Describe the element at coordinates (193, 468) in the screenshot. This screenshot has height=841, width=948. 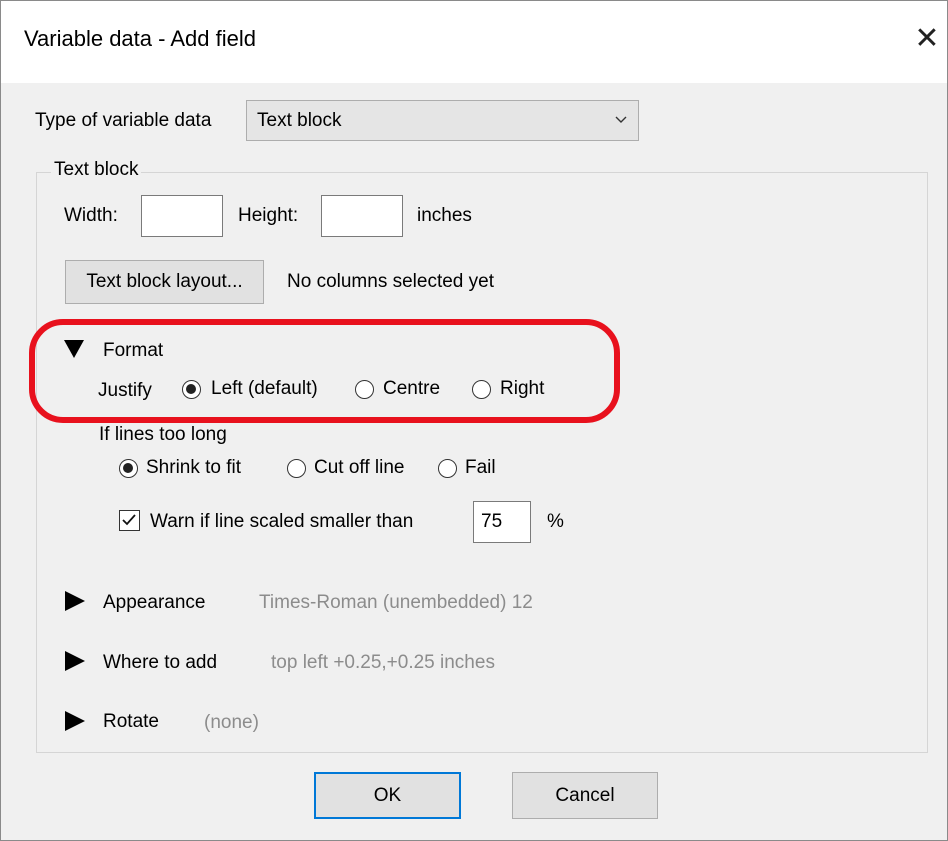
I see `shrink-to-fit-label: Shrink to fit` at that location.